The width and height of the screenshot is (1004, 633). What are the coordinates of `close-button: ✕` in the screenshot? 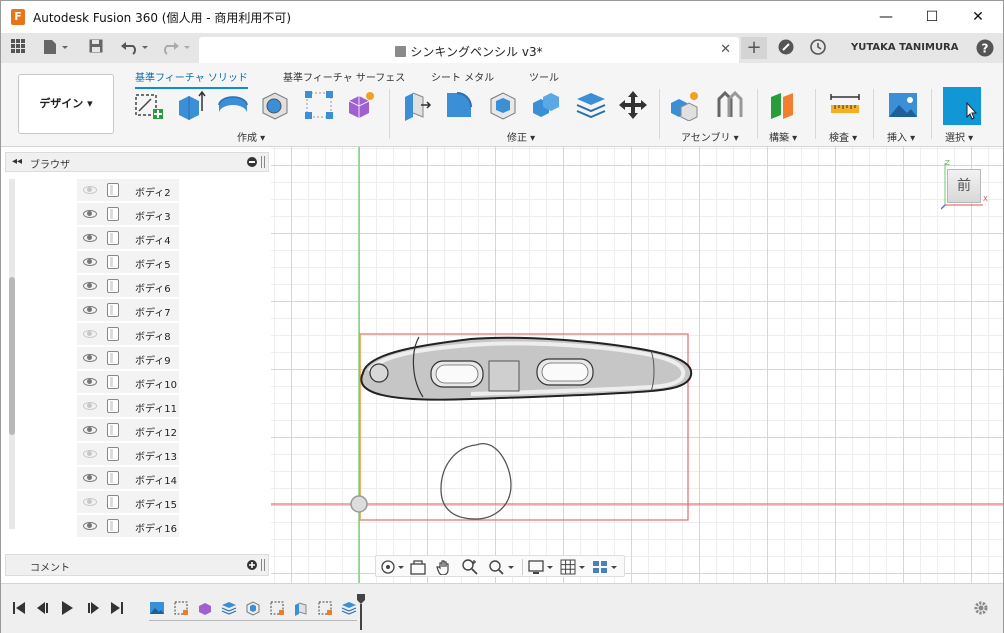 It's located at (978, 17).